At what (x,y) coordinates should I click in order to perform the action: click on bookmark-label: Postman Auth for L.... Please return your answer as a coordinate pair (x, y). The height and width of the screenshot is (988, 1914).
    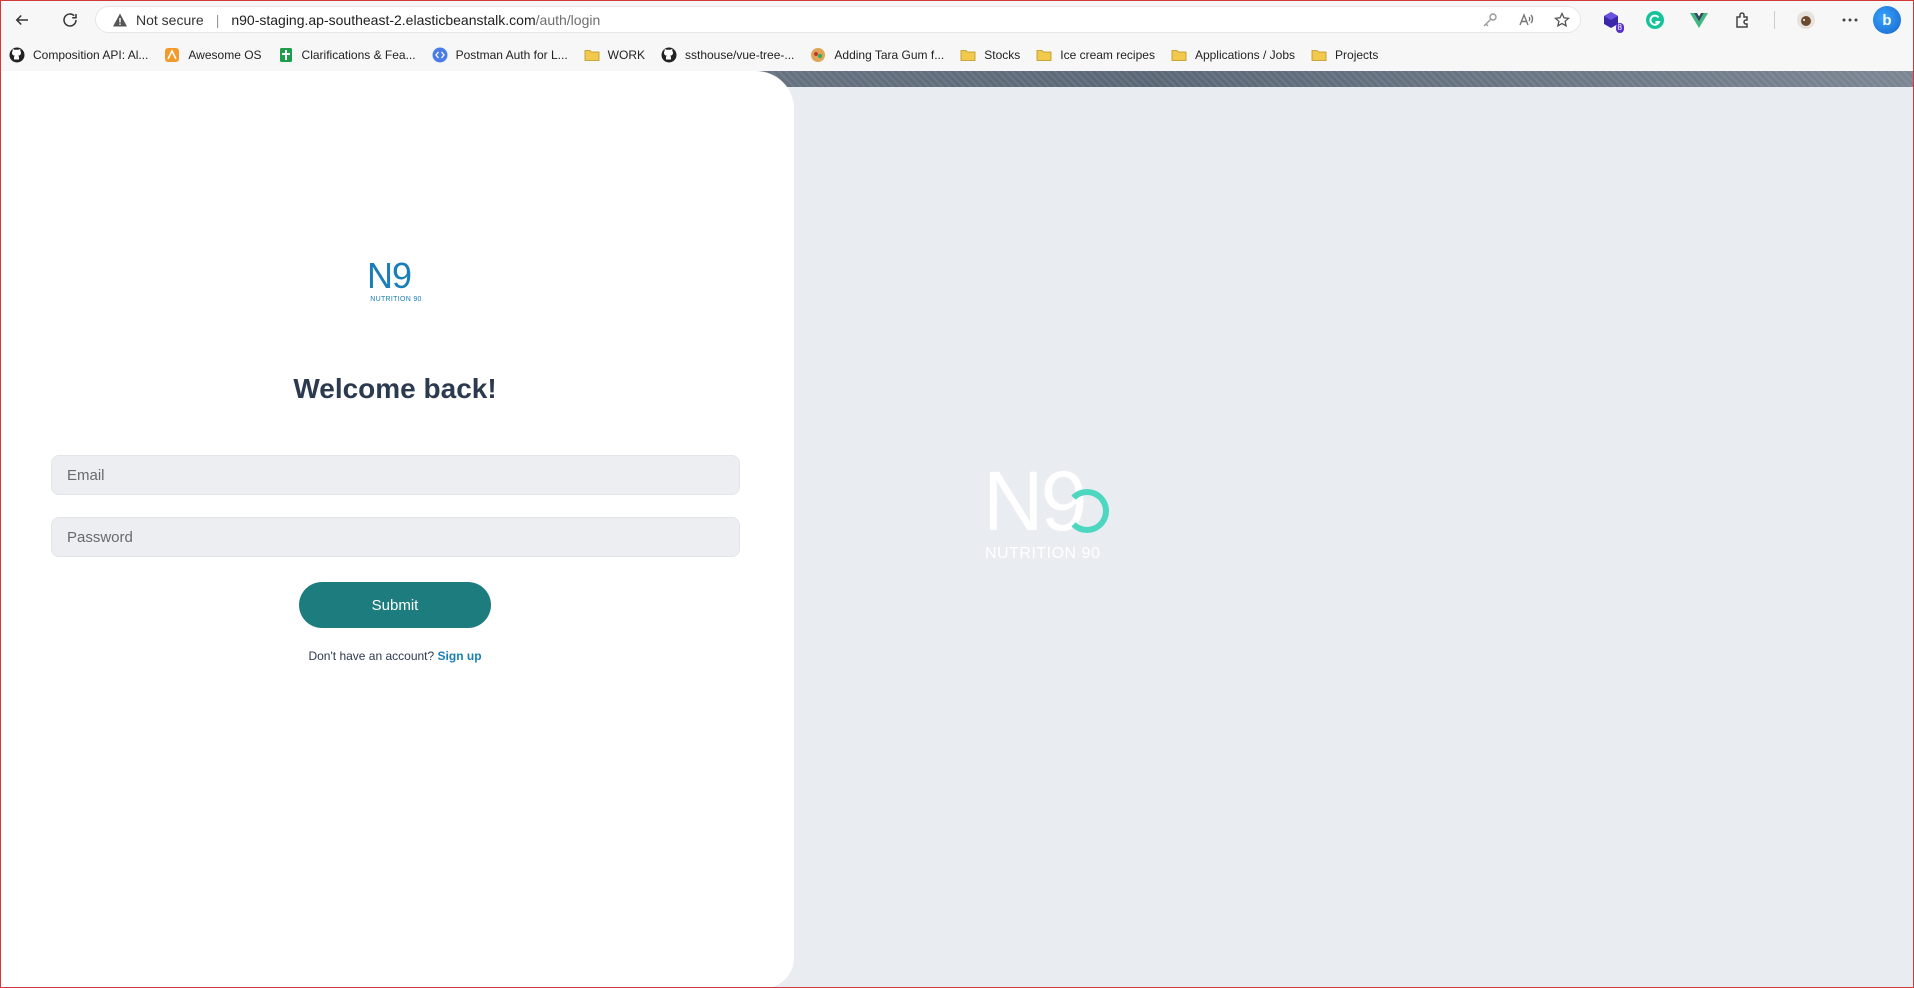
    Looking at the image, I should click on (511, 54).